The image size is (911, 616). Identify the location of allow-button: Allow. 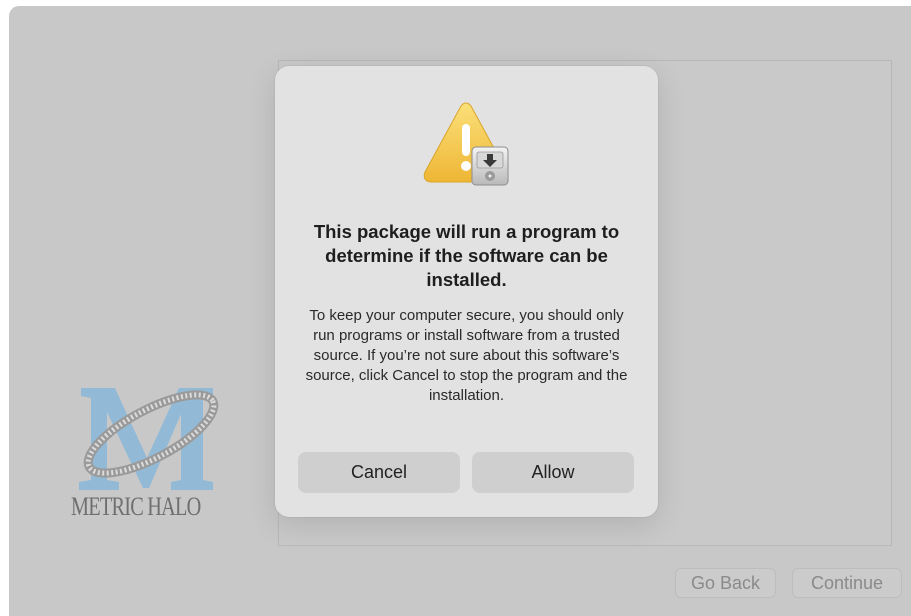
(553, 472).